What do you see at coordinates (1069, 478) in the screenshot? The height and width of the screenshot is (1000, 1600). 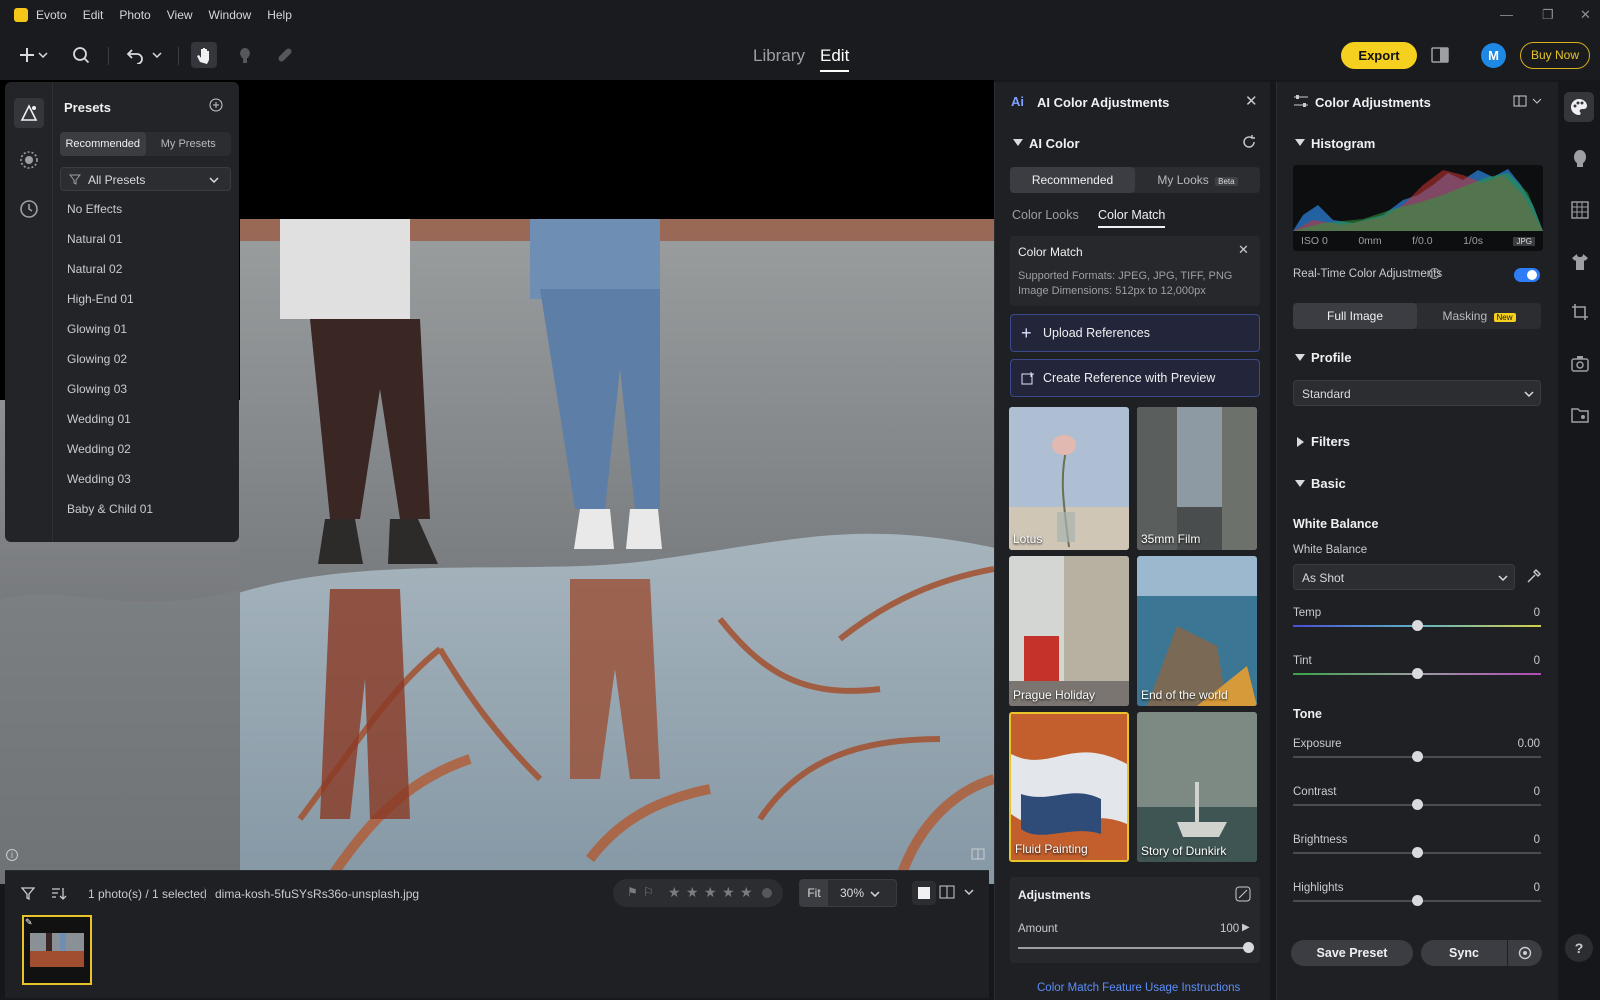 I see `look-thumb-lotus: Lotus` at bounding box center [1069, 478].